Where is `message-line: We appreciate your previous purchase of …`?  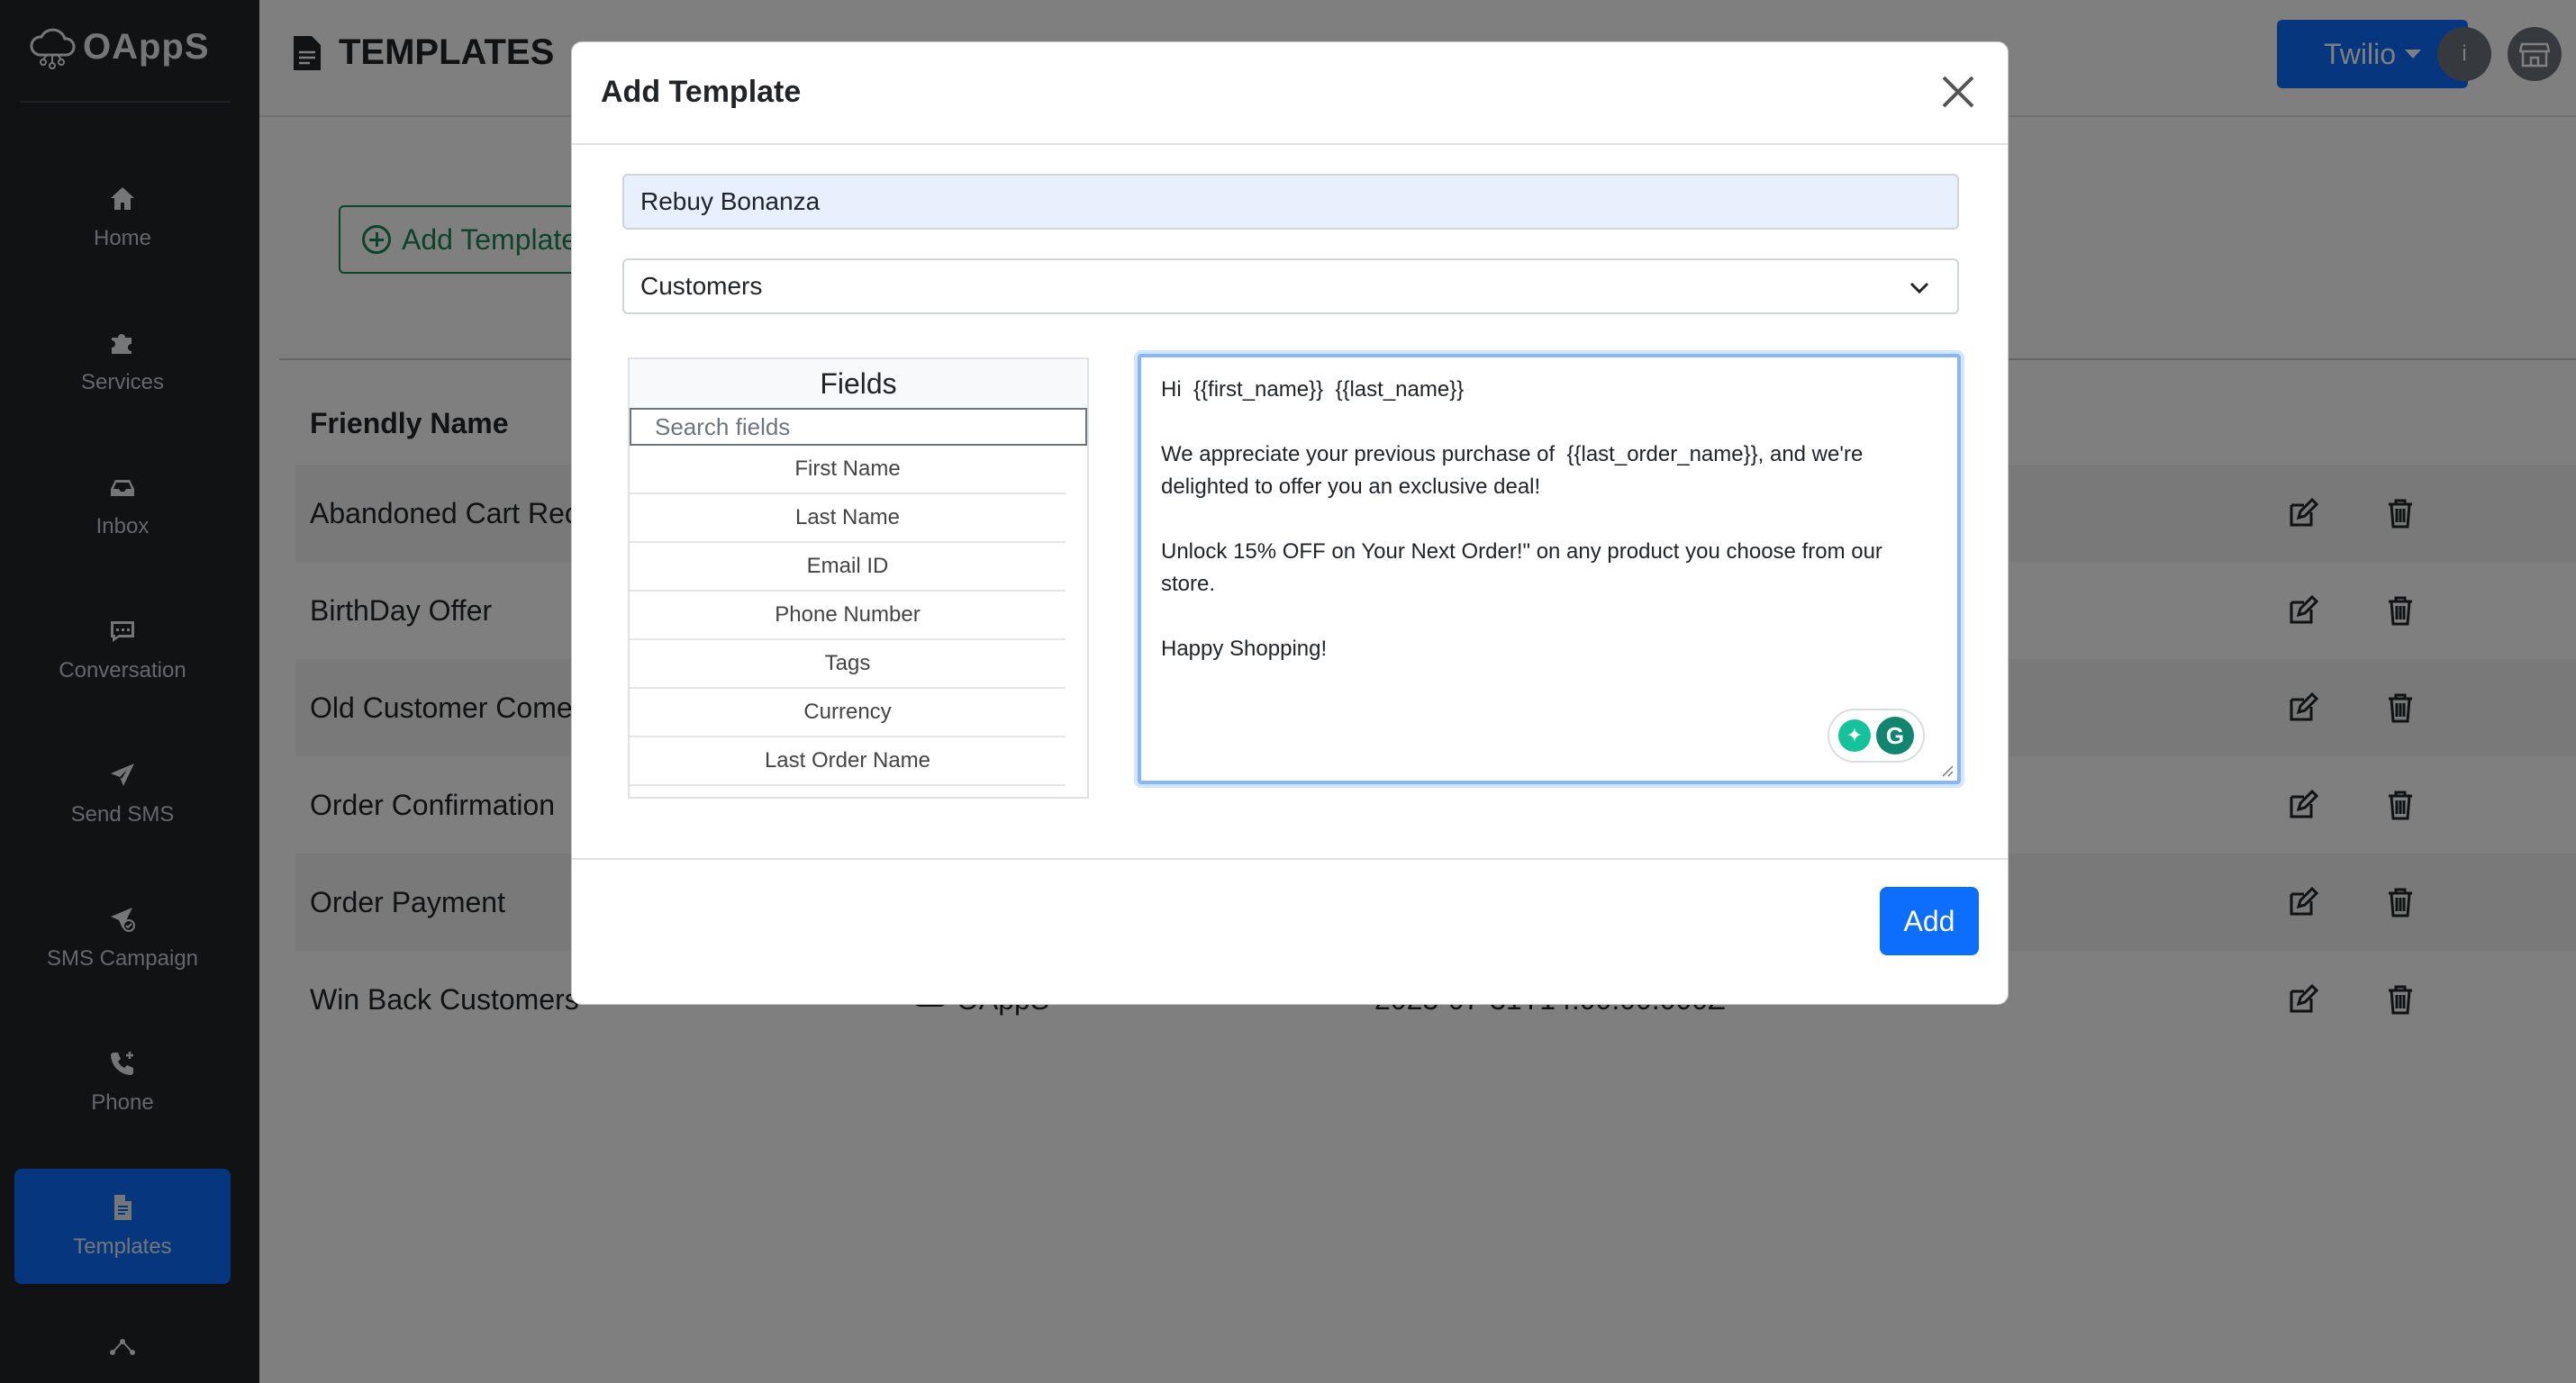
message-line: We appreciate your previous purchase of … is located at coordinates (1512, 454).